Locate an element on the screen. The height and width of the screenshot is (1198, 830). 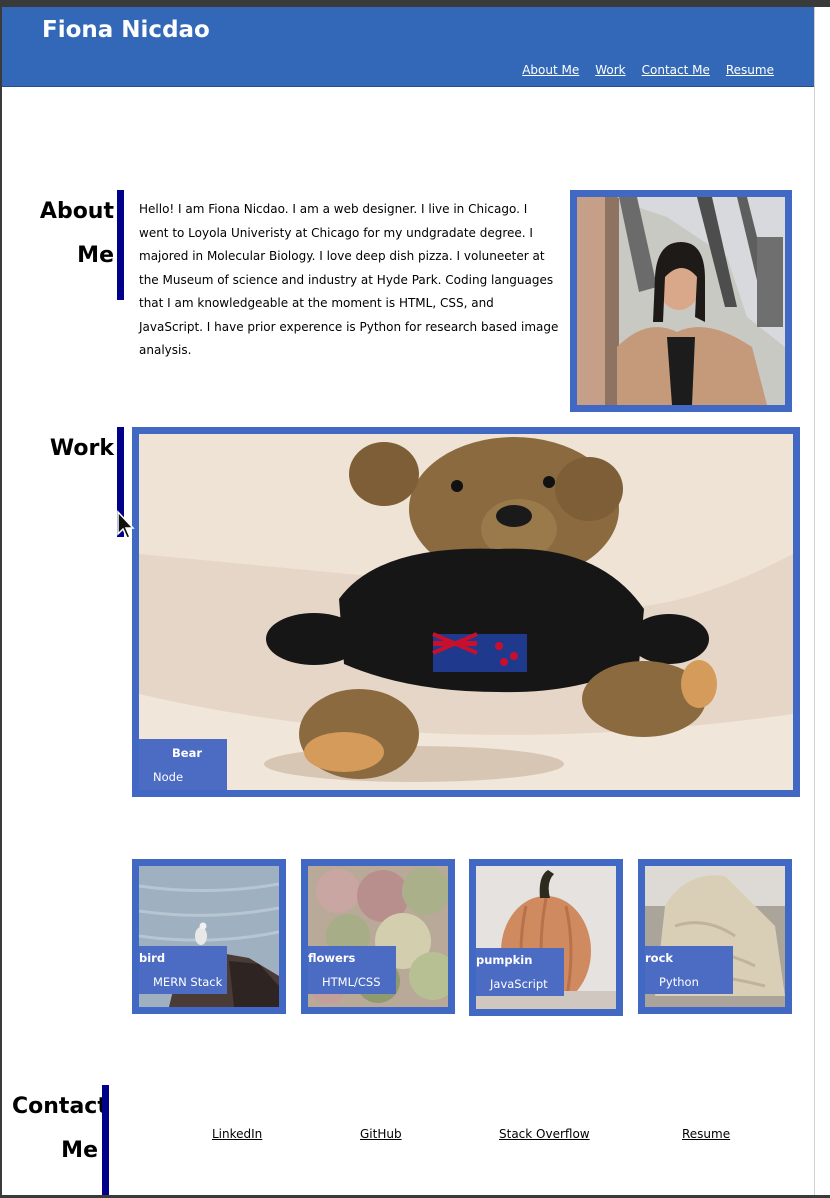
about-heading: About Me is located at coordinates (72, 234).